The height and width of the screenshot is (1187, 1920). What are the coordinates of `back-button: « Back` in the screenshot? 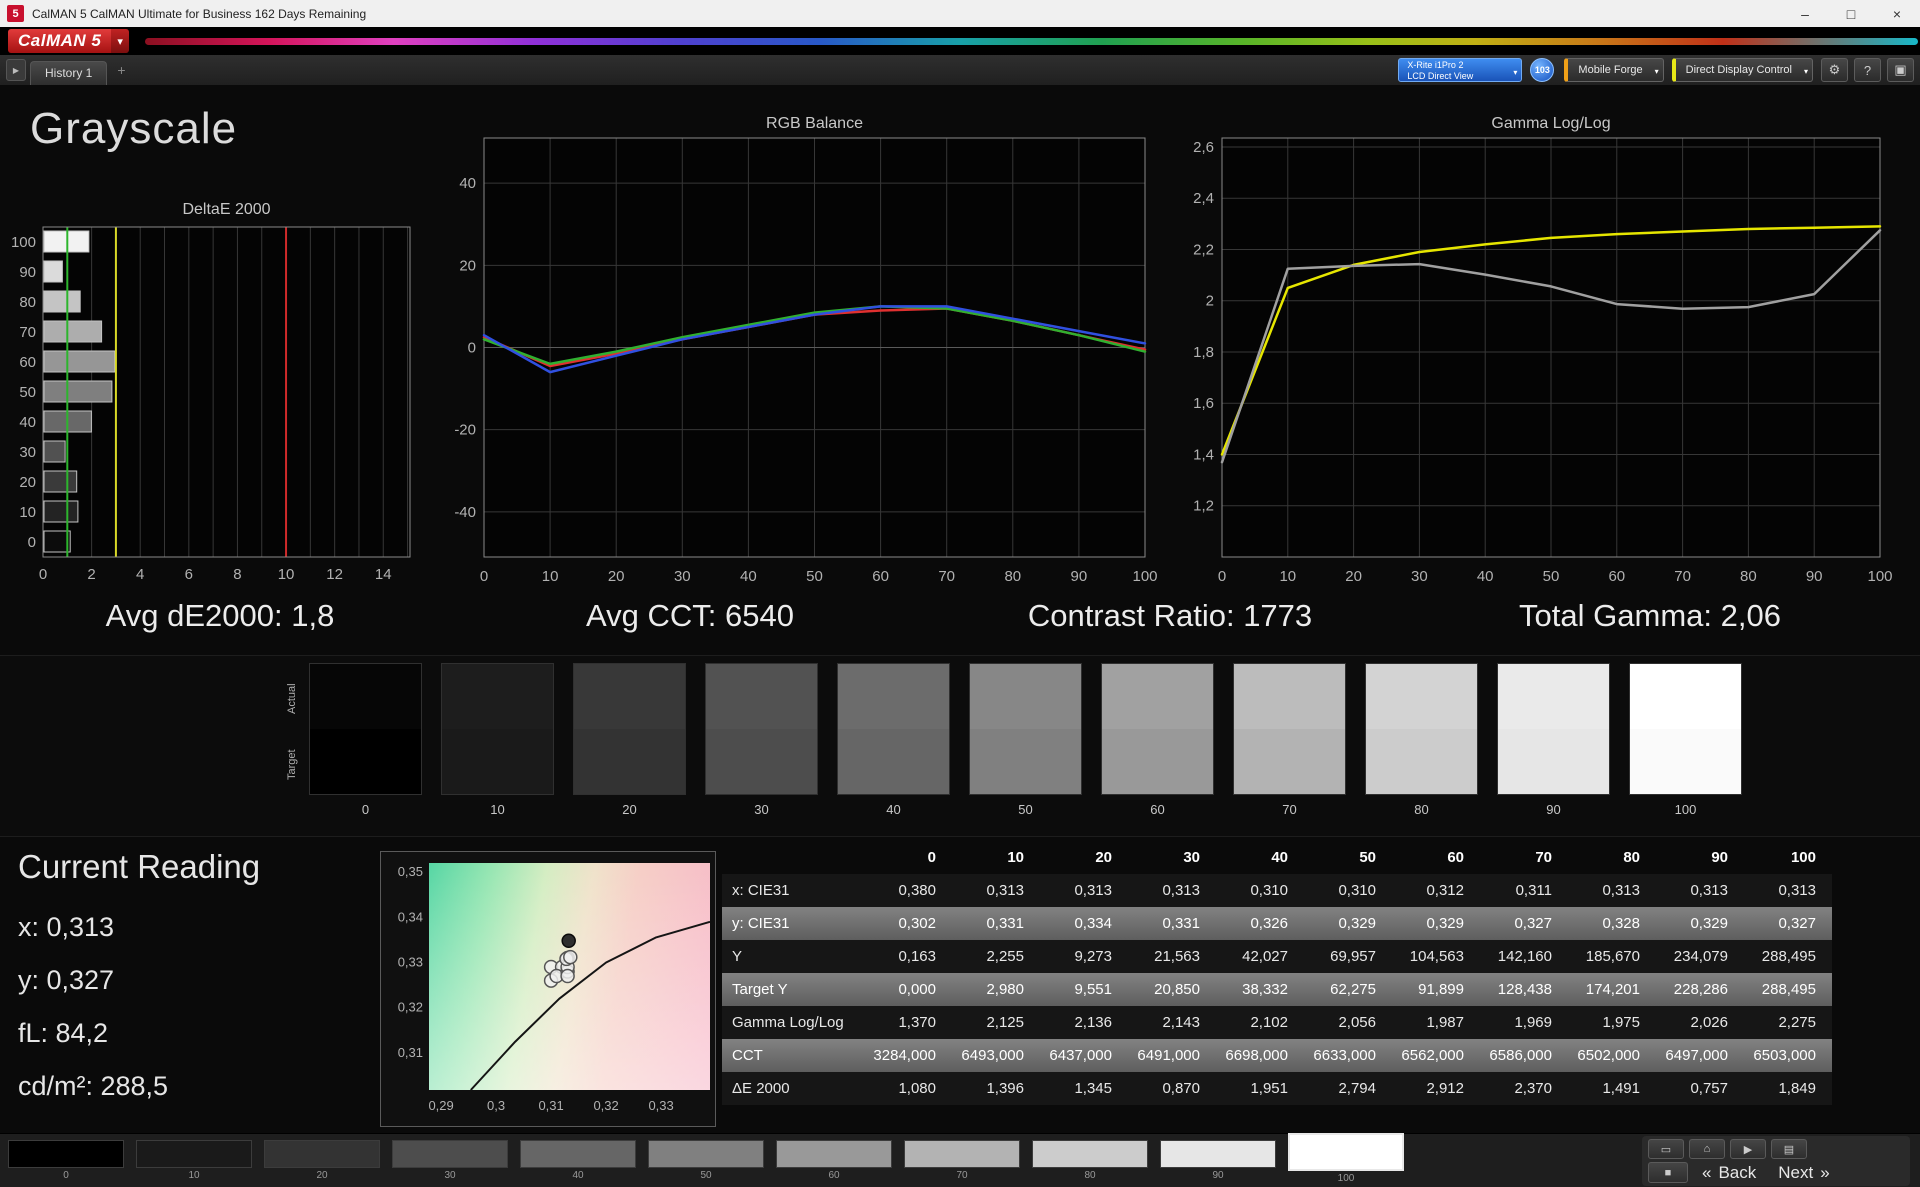 It's located at (1729, 1172).